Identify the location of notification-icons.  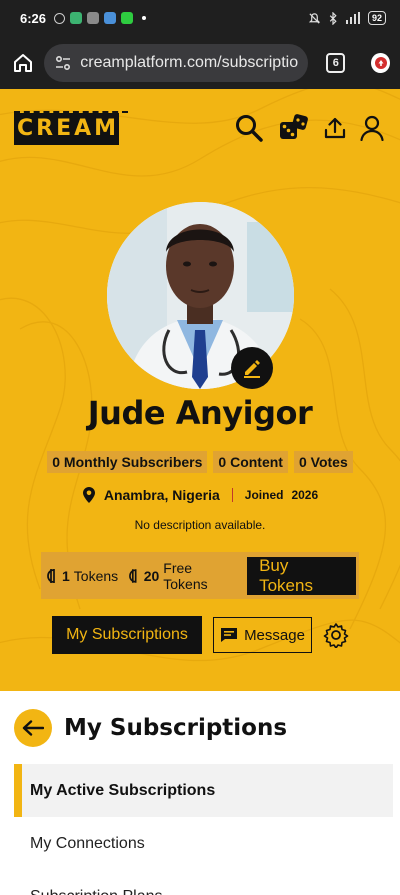
(100, 18).